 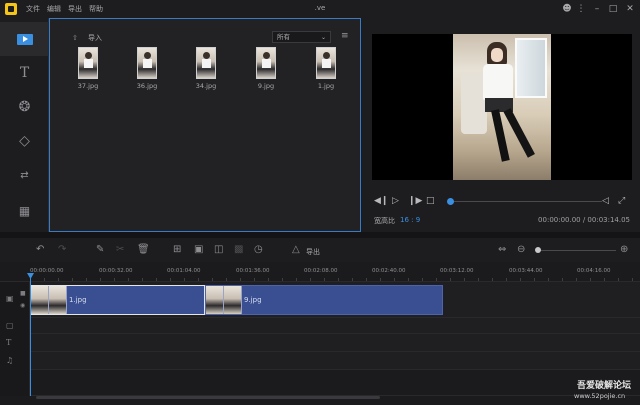 I want to click on import-button: 导入, so click(x=95, y=38).